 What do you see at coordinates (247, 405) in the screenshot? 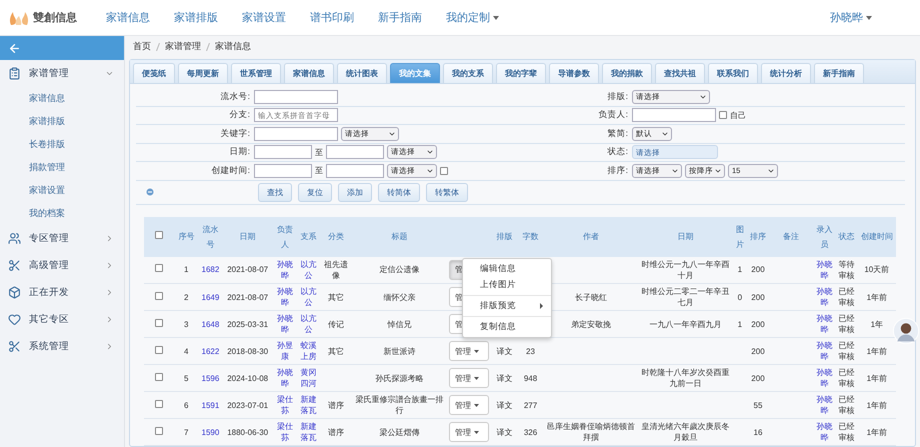
I see `table-cell: 2023-07-01` at bounding box center [247, 405].